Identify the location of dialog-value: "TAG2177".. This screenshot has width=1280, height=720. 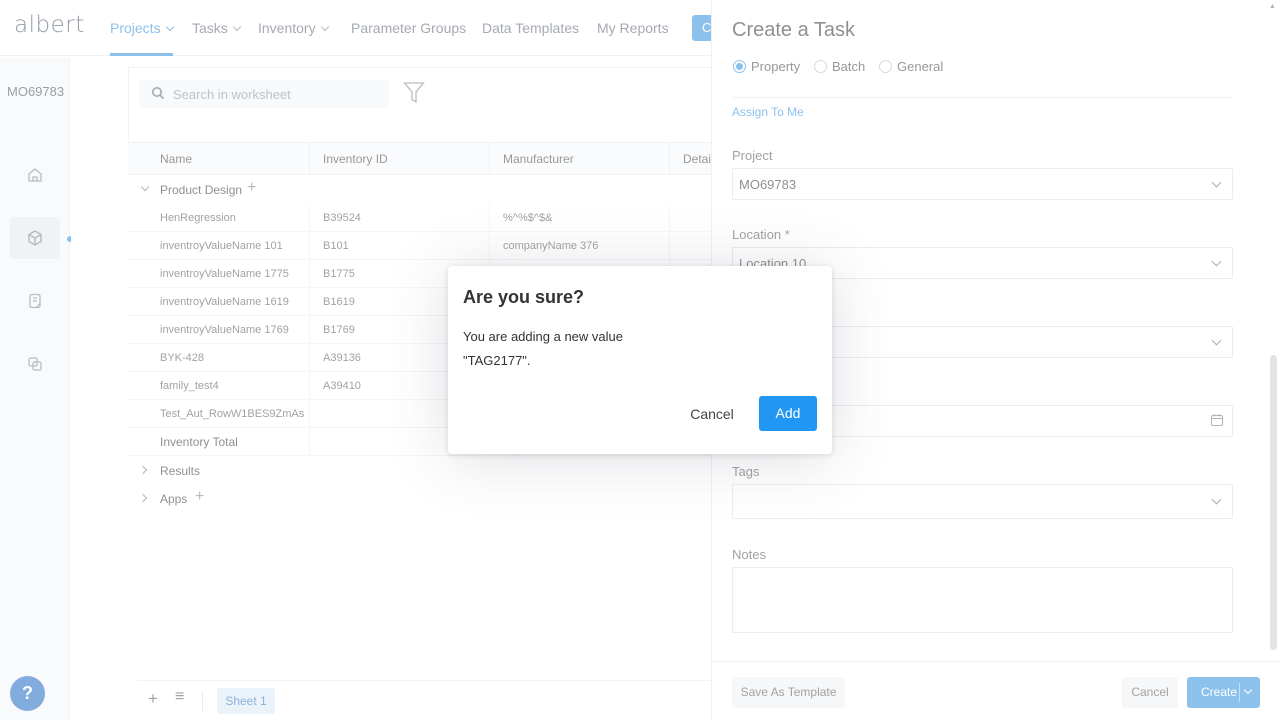
(497, 360).